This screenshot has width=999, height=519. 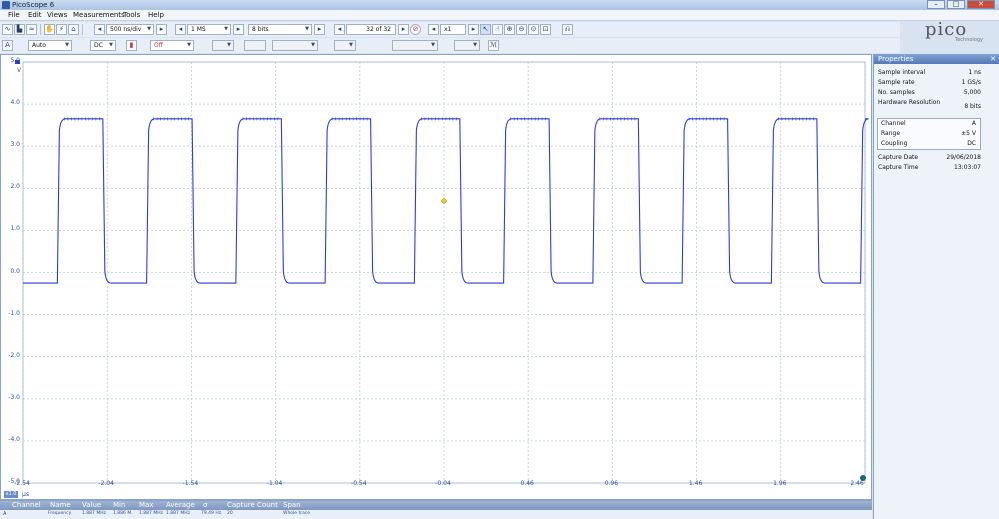 What do you see at coordinates (611, 483) in the screenshot?
I see `x-tick-label: 0.96` at bounding box center [611, 483].